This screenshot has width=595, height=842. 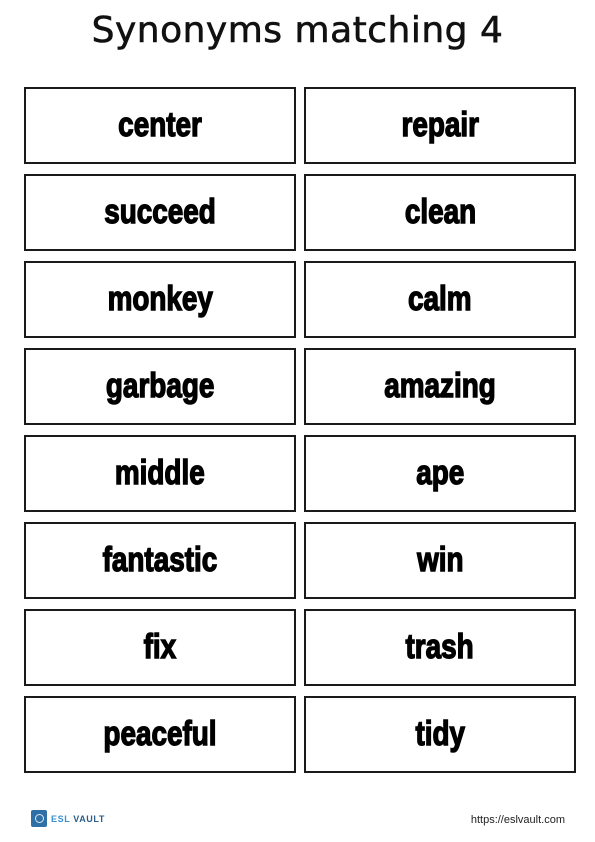 I want to click on esl-vault-logo: ESL VAULT, so click(x=68, y=818).